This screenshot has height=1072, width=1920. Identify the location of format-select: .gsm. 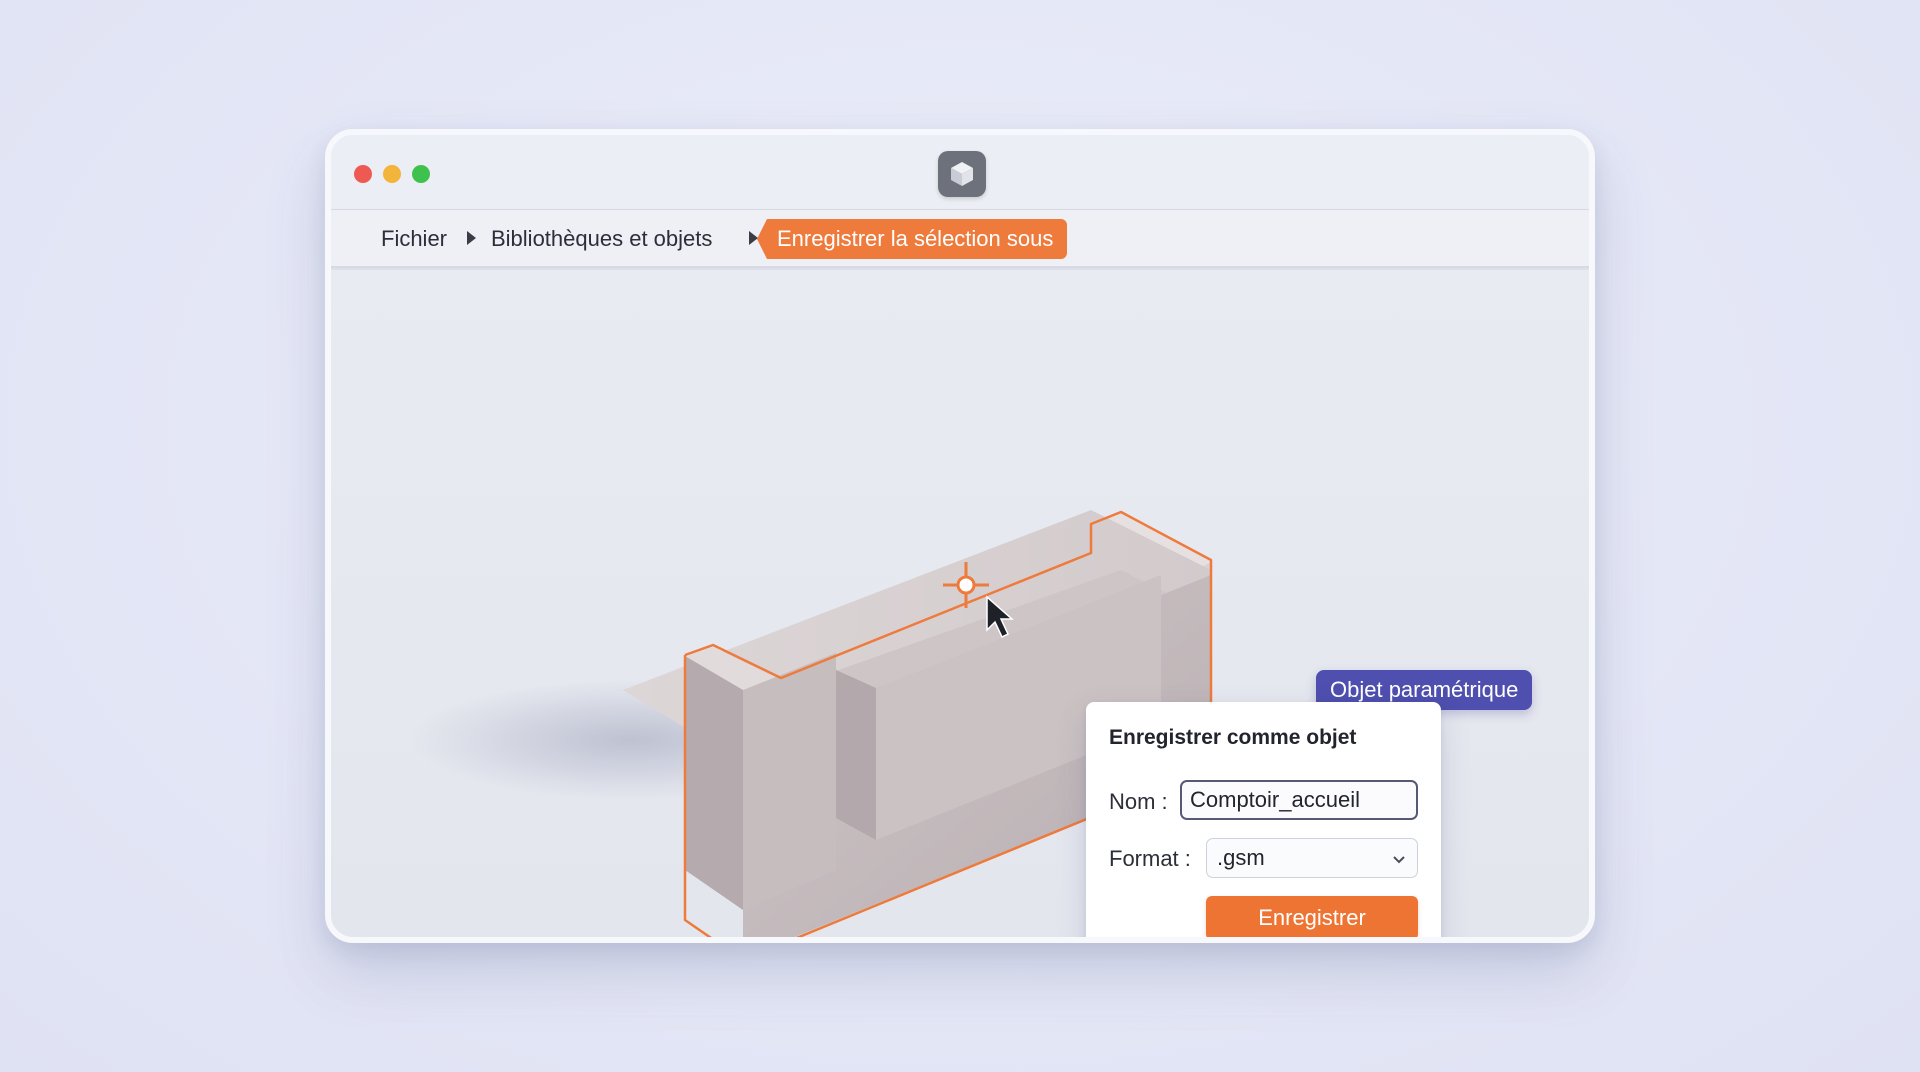
(1312, 858).